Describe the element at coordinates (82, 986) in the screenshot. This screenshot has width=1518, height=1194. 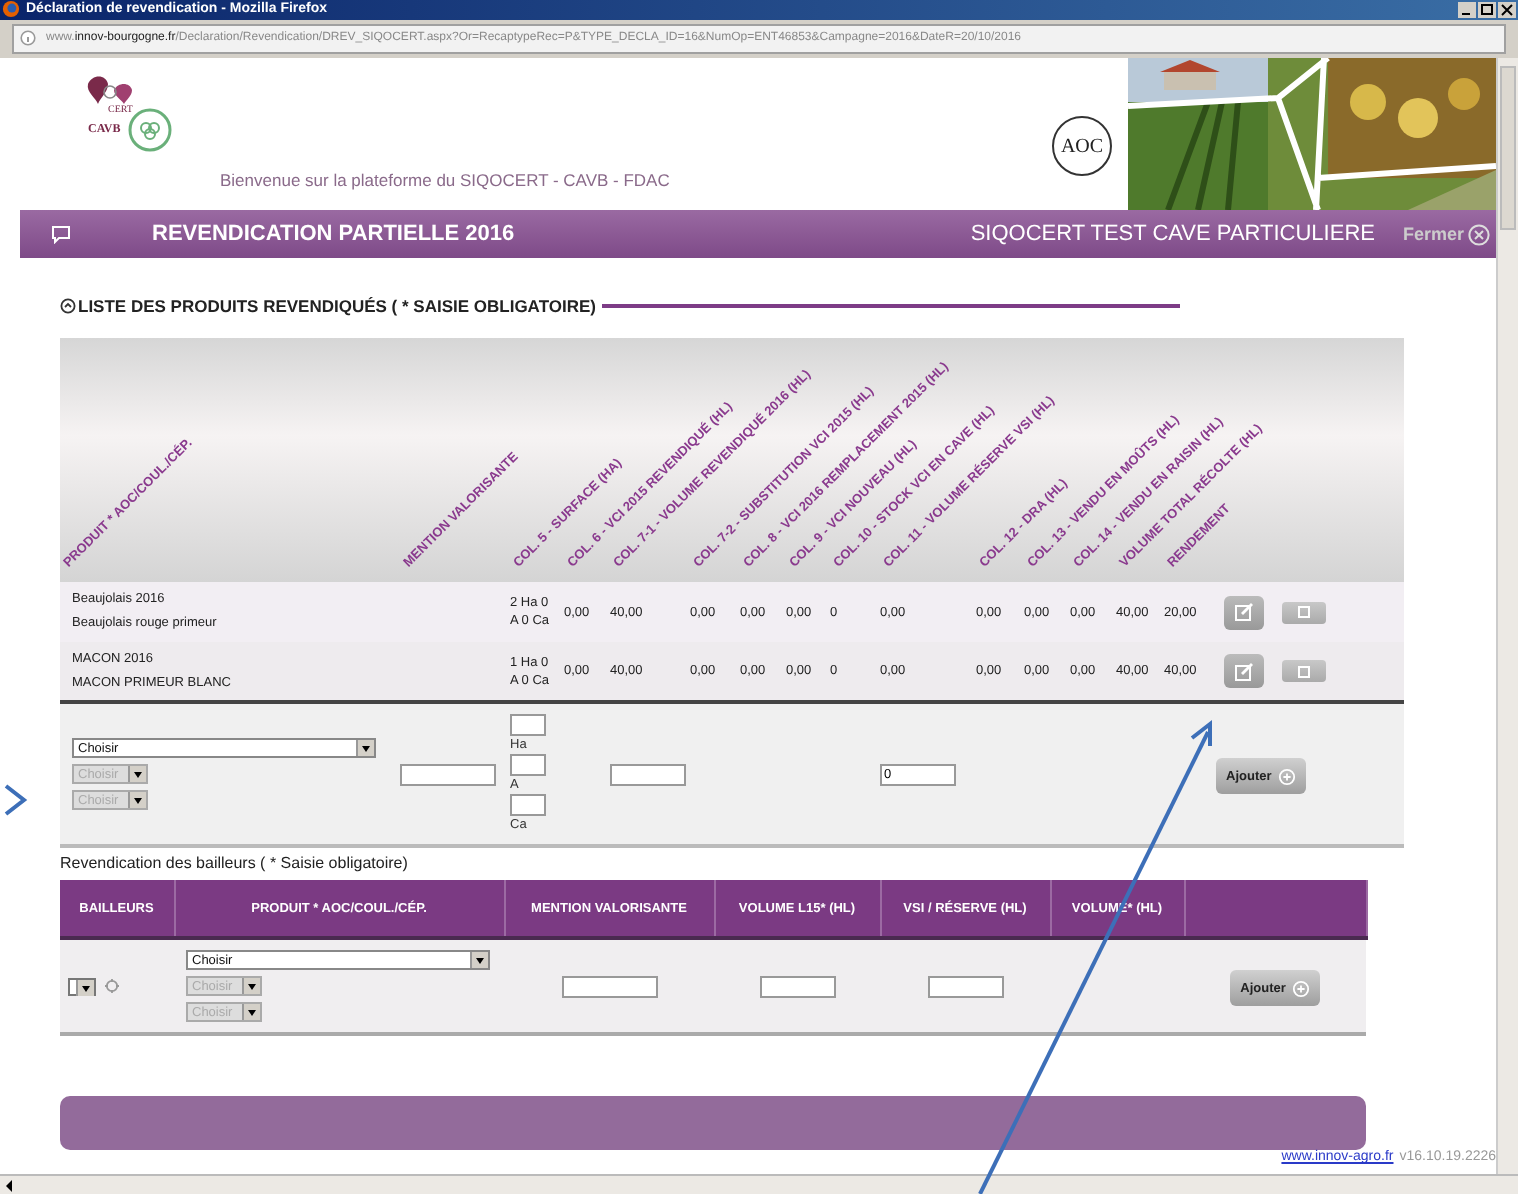
I see `dropdown` at that location.